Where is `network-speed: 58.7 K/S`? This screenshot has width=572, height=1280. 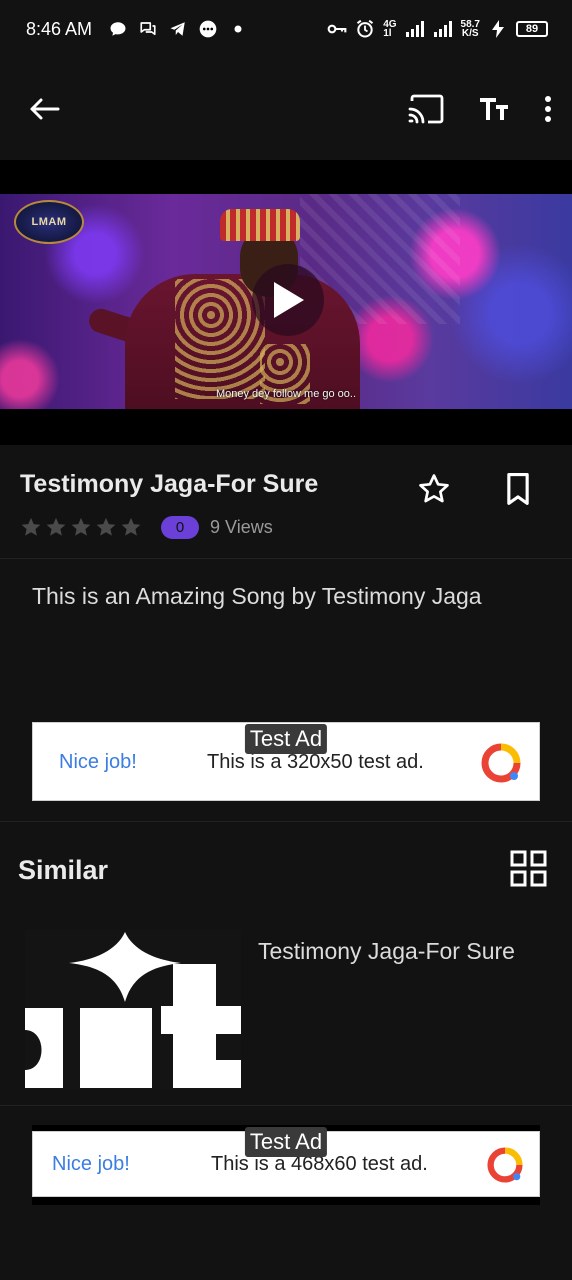
network-speed: 58.7 K/S is located at coordinates (470, 29).